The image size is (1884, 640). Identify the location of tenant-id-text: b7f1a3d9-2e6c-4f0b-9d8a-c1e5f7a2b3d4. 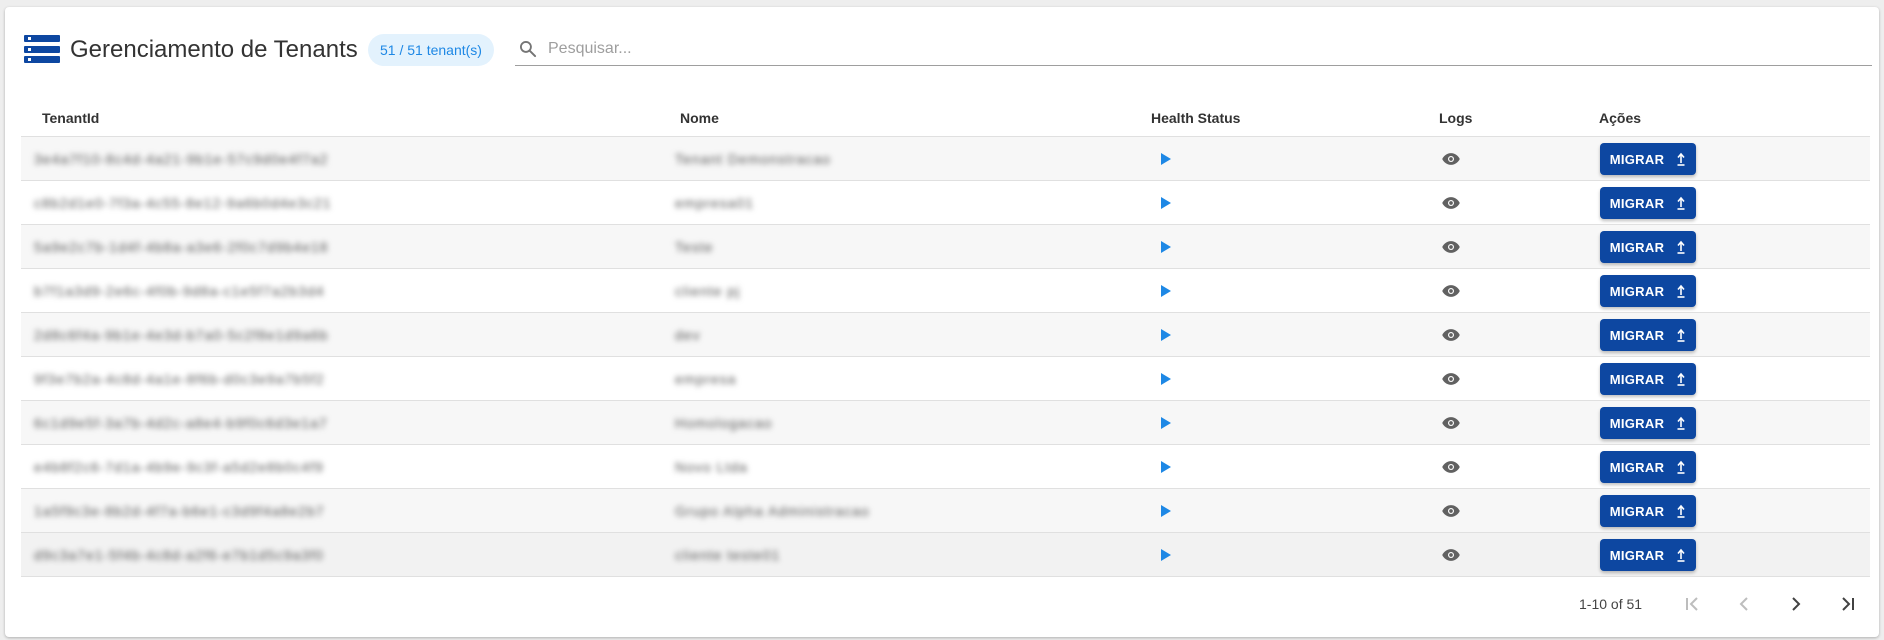
(179, 291).